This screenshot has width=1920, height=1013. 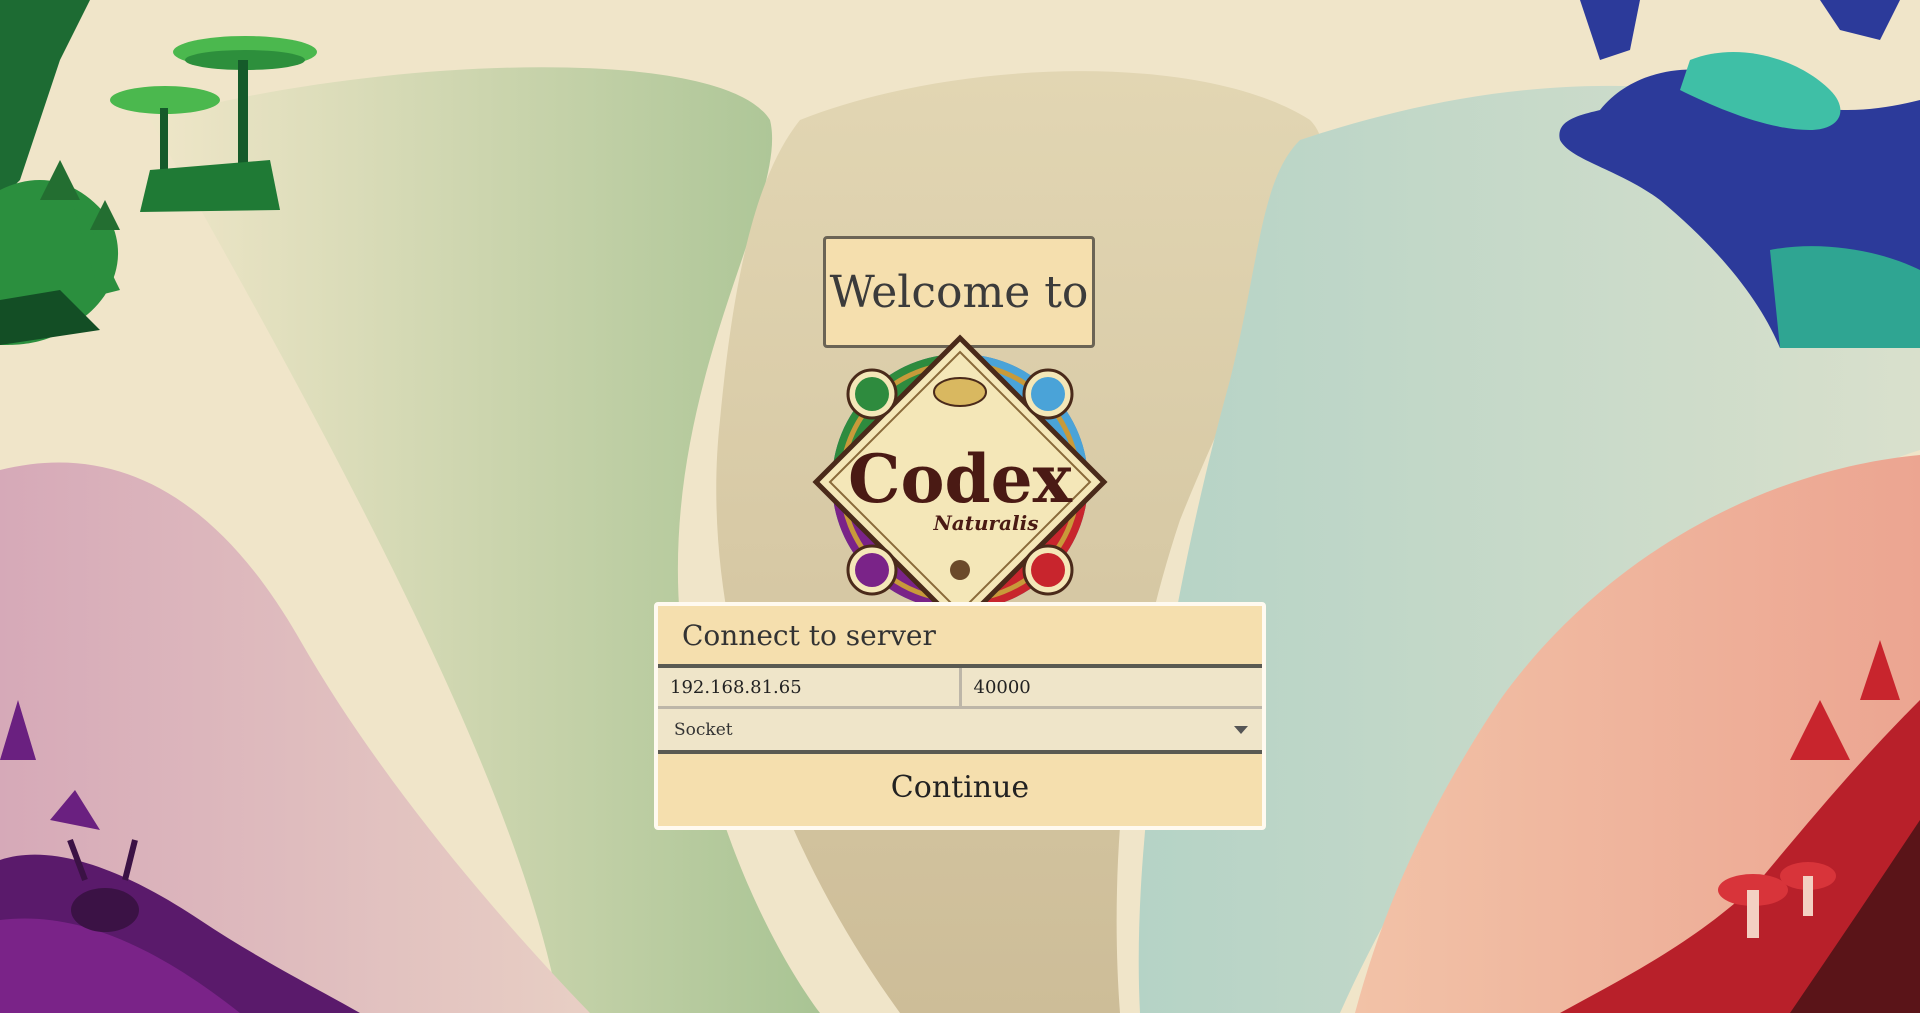 What do you see at coordinates (1111, 687) in the screenshot?
I see `port-input` at bounding box center [1111, 687].